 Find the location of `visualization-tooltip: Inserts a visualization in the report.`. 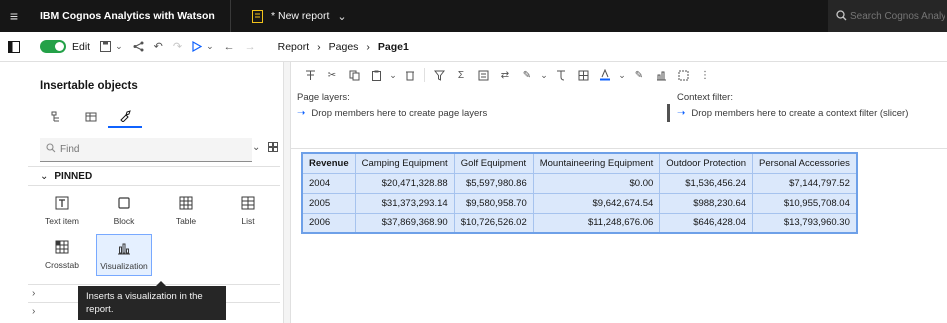

visualization-tooltip: Inserts a visualization in the report. is located at coordinates (152, 300).